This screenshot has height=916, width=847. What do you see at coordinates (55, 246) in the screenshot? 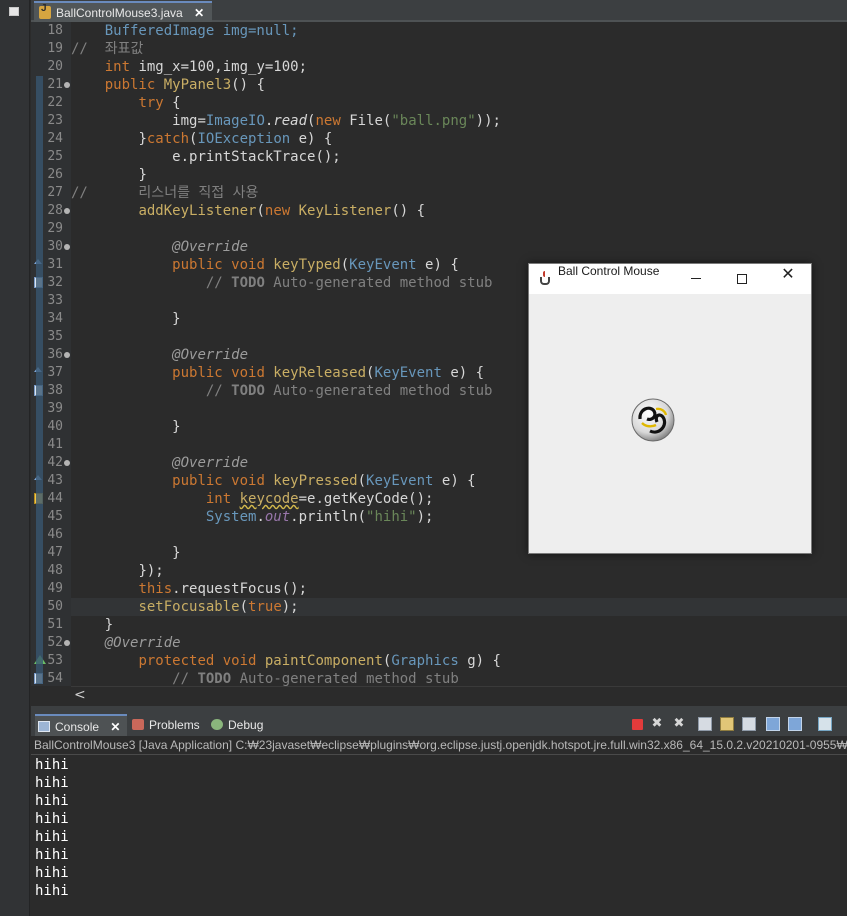
I see `line-number-text: 30` at bounding box center [55, 246].